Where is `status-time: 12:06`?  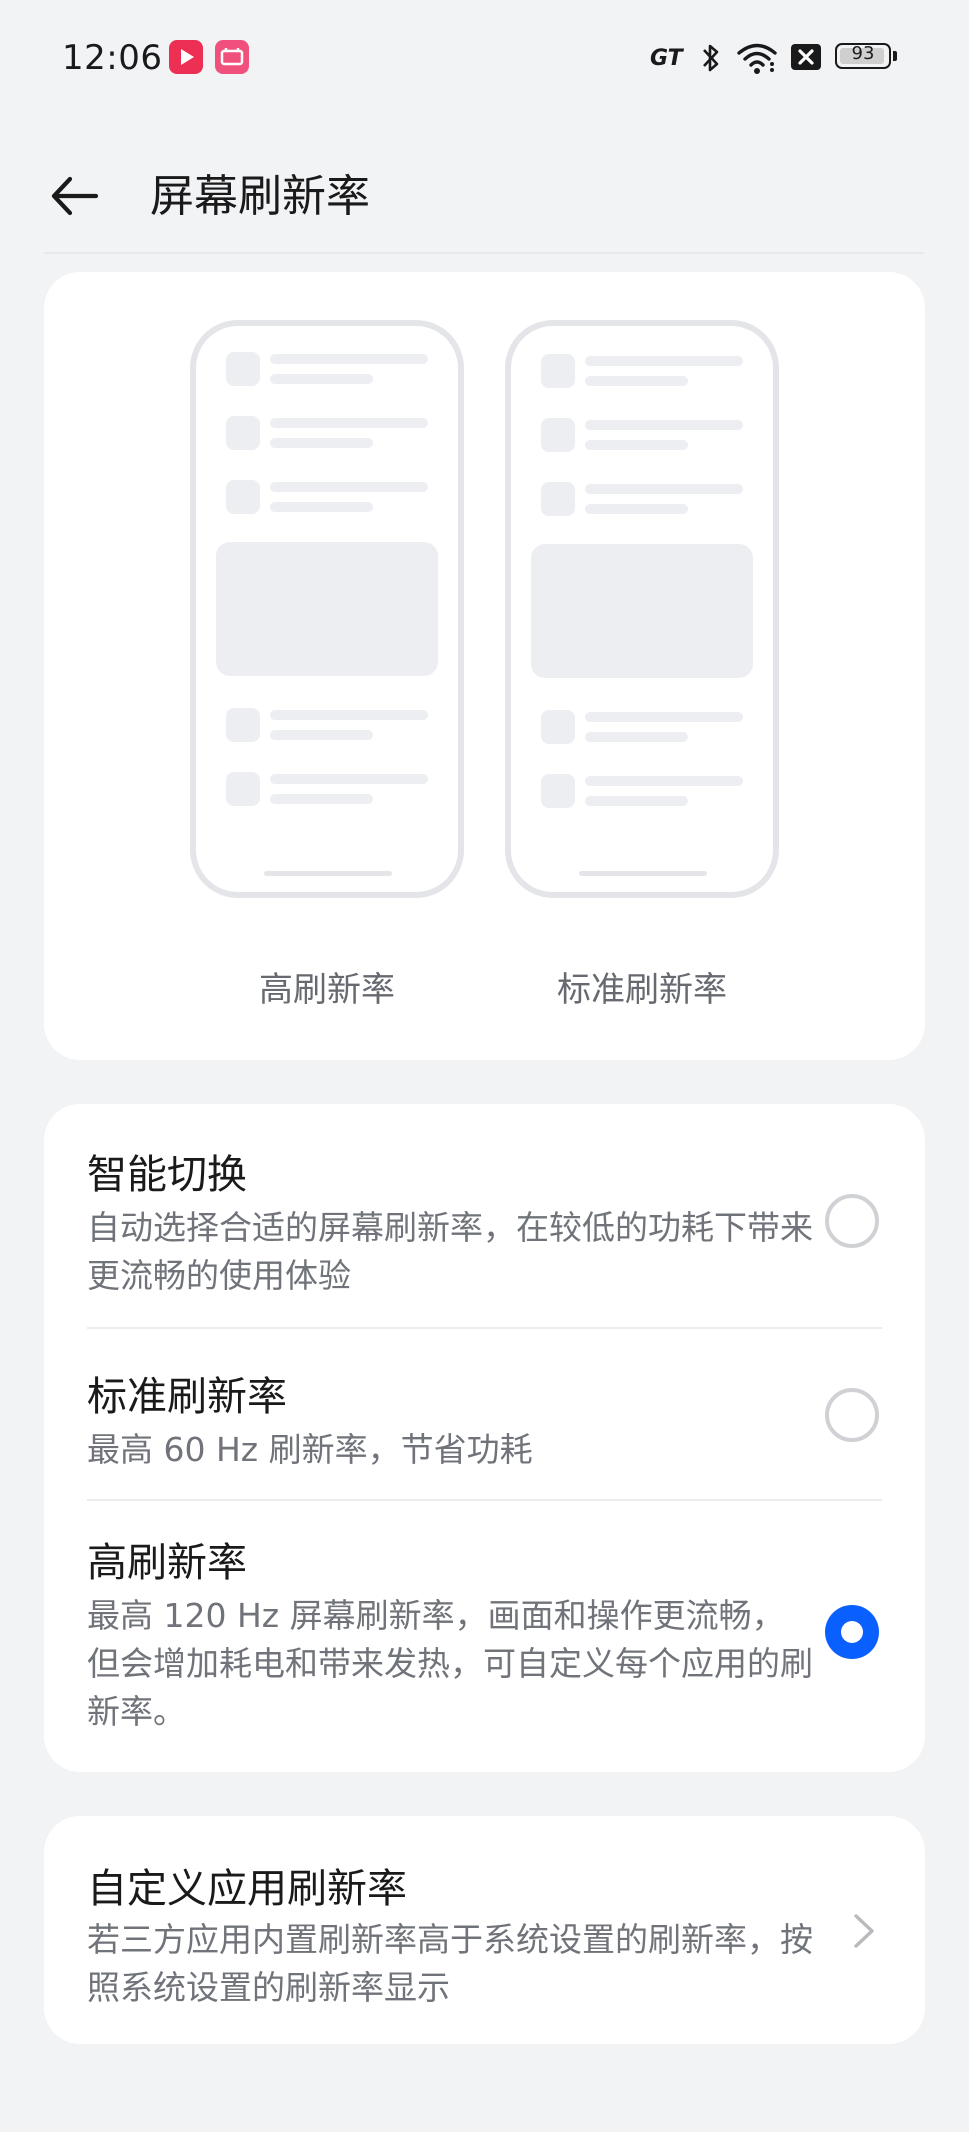
status-time: 12:06 is located at coordinates (112, 58).